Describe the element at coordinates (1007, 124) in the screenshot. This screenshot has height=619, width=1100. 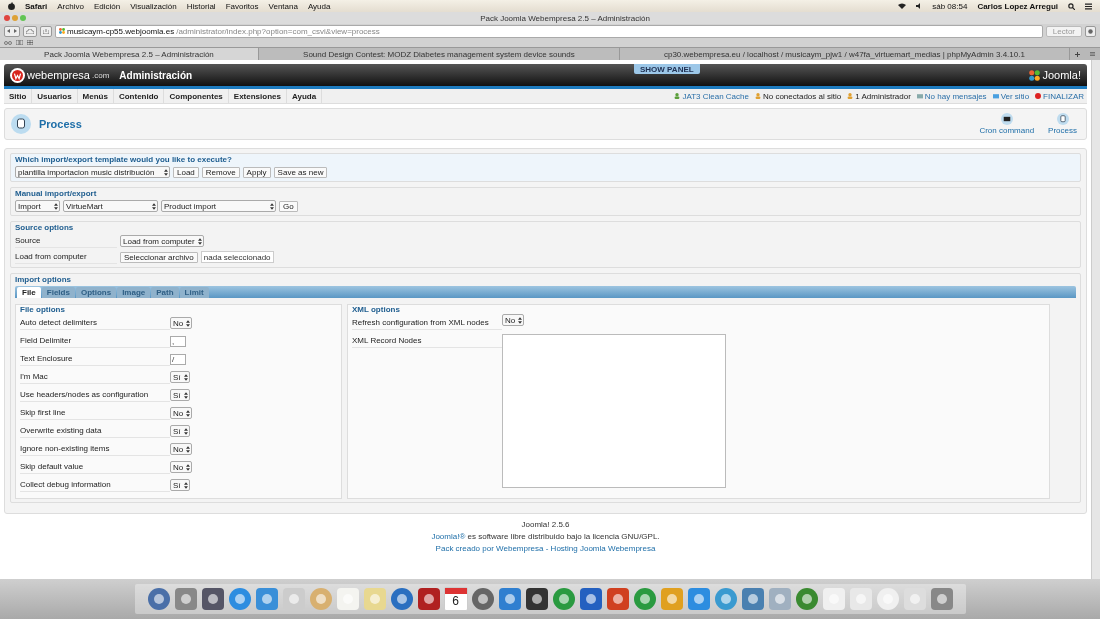
I see `toolbar-button: Cron command` at that location.